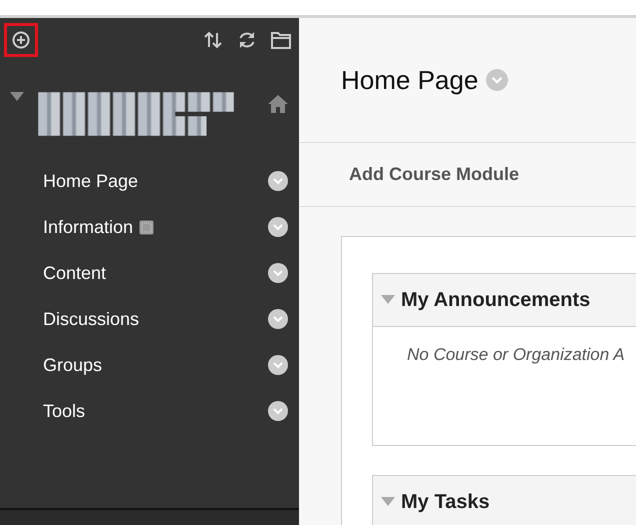  What do you see at coordinates (149, 365) in the screenshot?
I see `sidebar-nav-item: Groups` at bounding box center [149, 365].